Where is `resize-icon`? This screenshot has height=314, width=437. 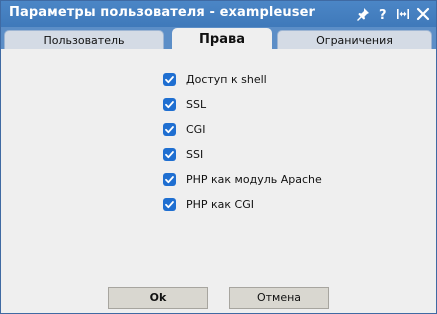
resize-icon is located at coordinates (403, 14).